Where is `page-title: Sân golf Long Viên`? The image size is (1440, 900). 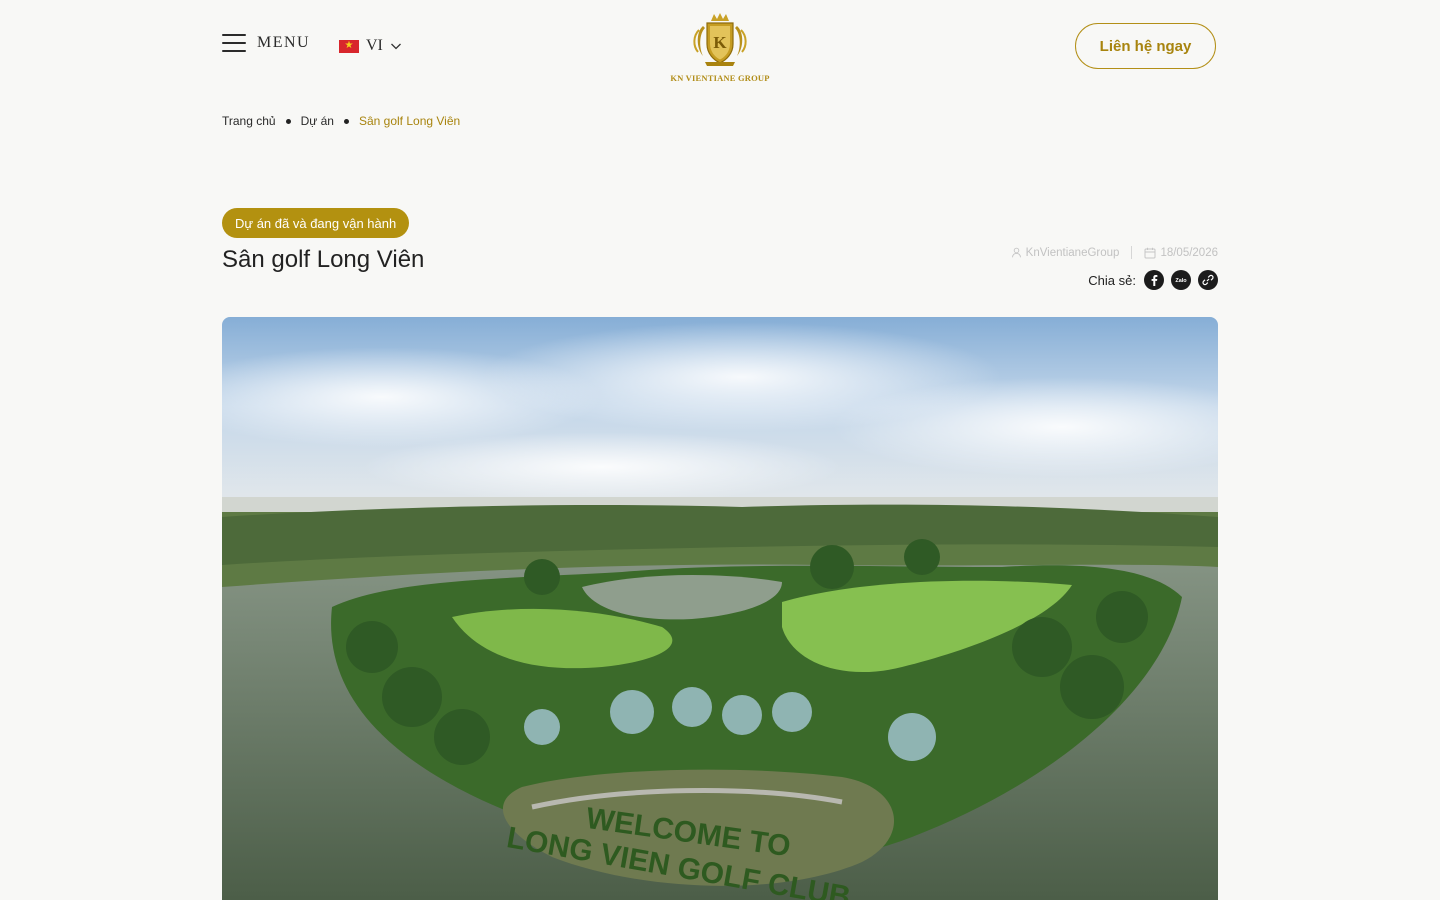 page-title: Sân golf Long Viên is located at coordinates (323, 259).